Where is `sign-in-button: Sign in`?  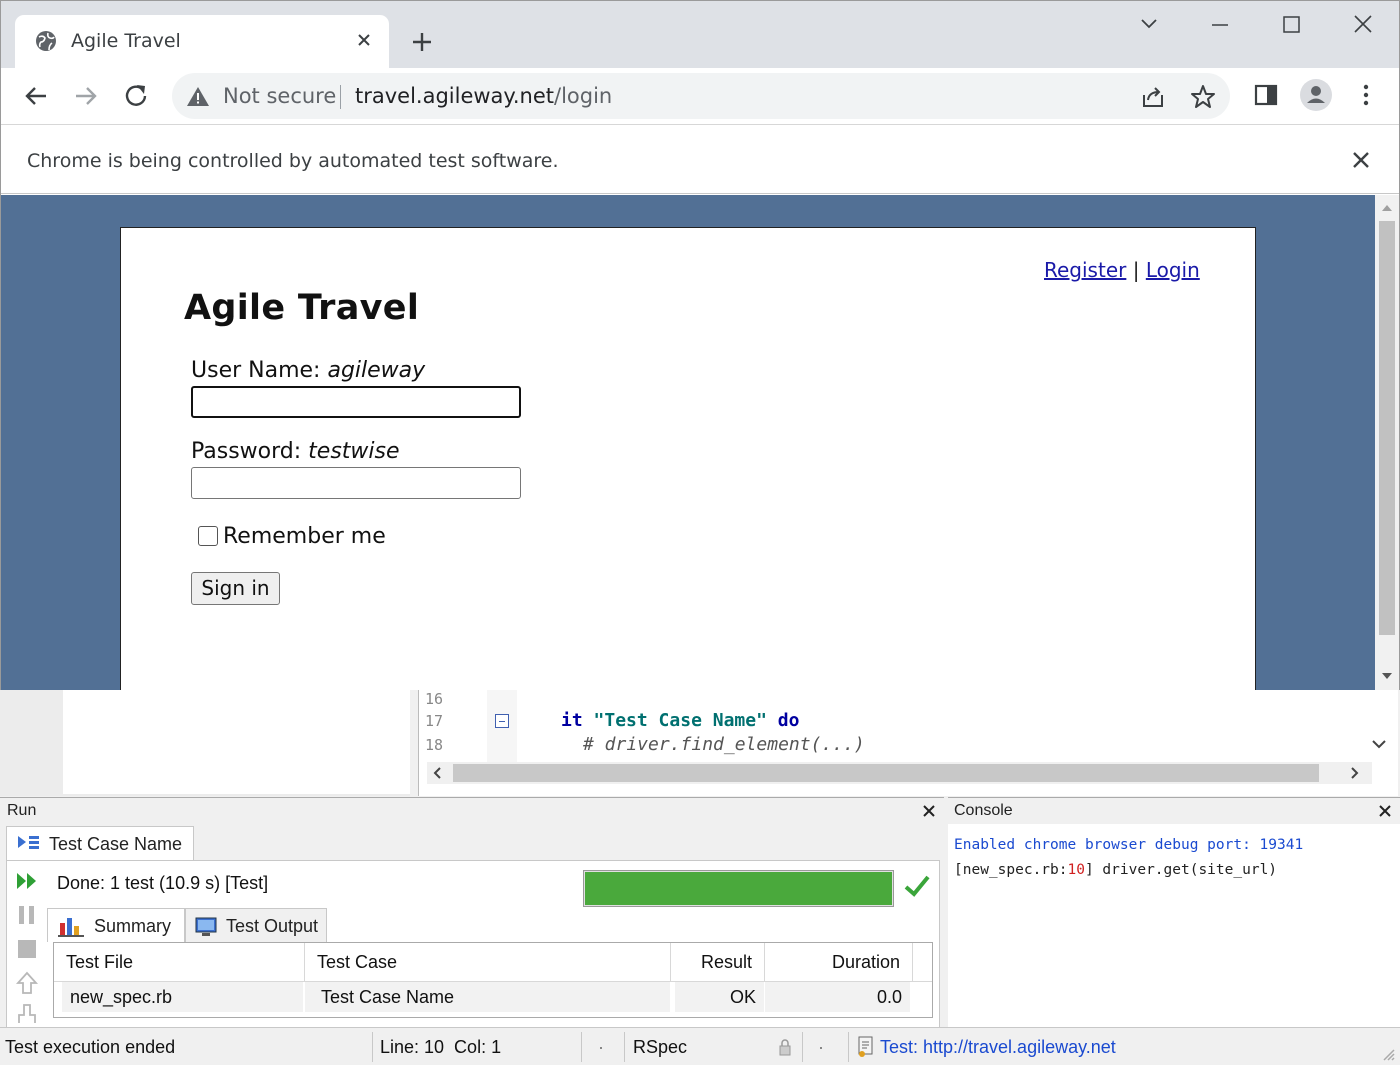 sign-in-button: Sign in is located at coordinates (235, 588).